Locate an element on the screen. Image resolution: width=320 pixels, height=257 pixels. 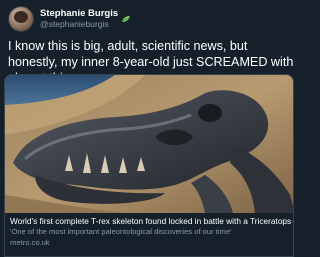
handle: @stephanieburgis is located at coordinates (85, 24).